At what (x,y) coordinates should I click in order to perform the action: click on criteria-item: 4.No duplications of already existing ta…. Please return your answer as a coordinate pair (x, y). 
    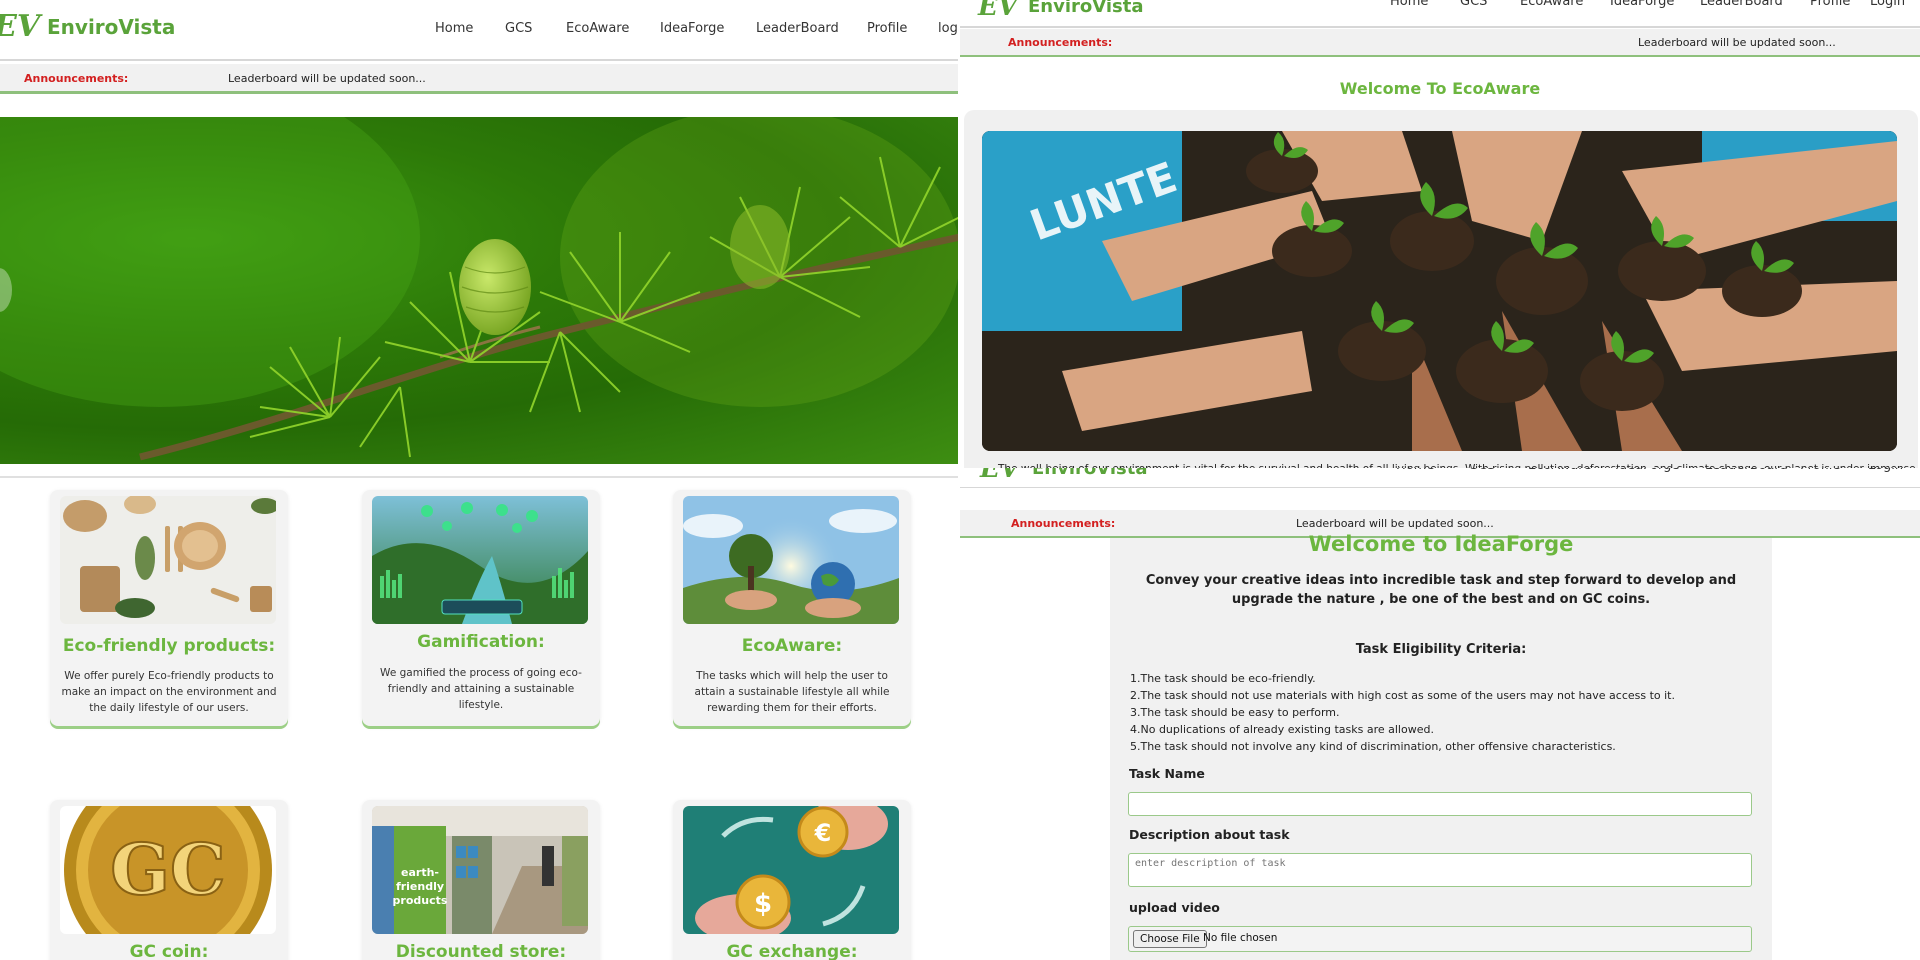
    Looking at the image, I should click on (1282, 729).